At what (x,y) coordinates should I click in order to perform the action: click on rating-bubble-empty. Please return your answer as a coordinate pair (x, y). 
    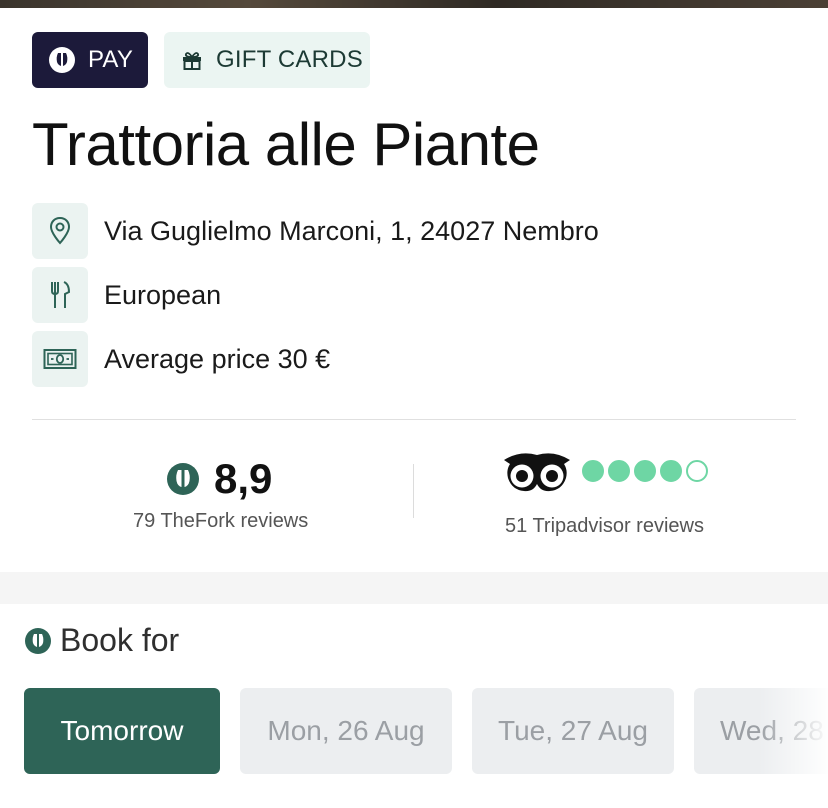
    Looking at the image, I should click on (697, 471).